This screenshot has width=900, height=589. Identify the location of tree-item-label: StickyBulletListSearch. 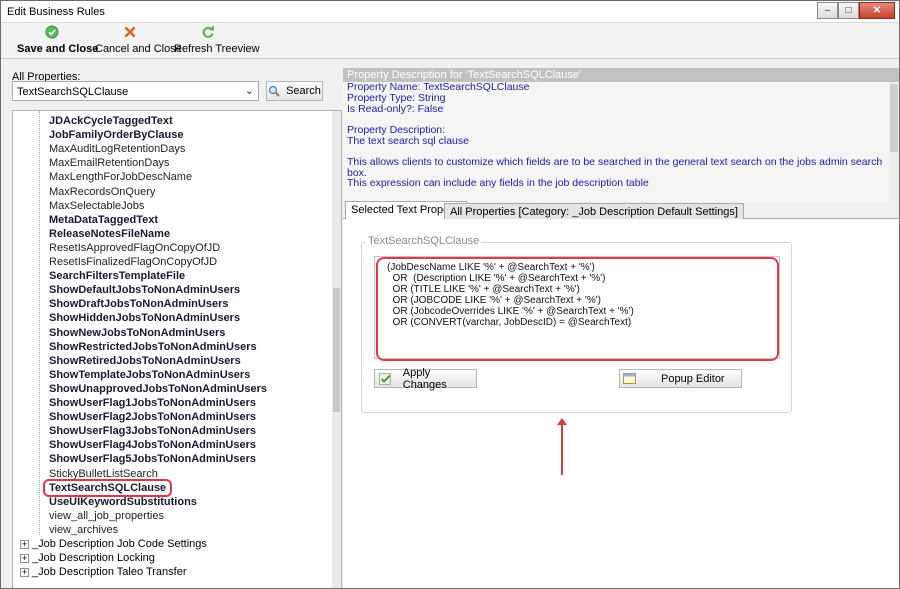
(103, 473).